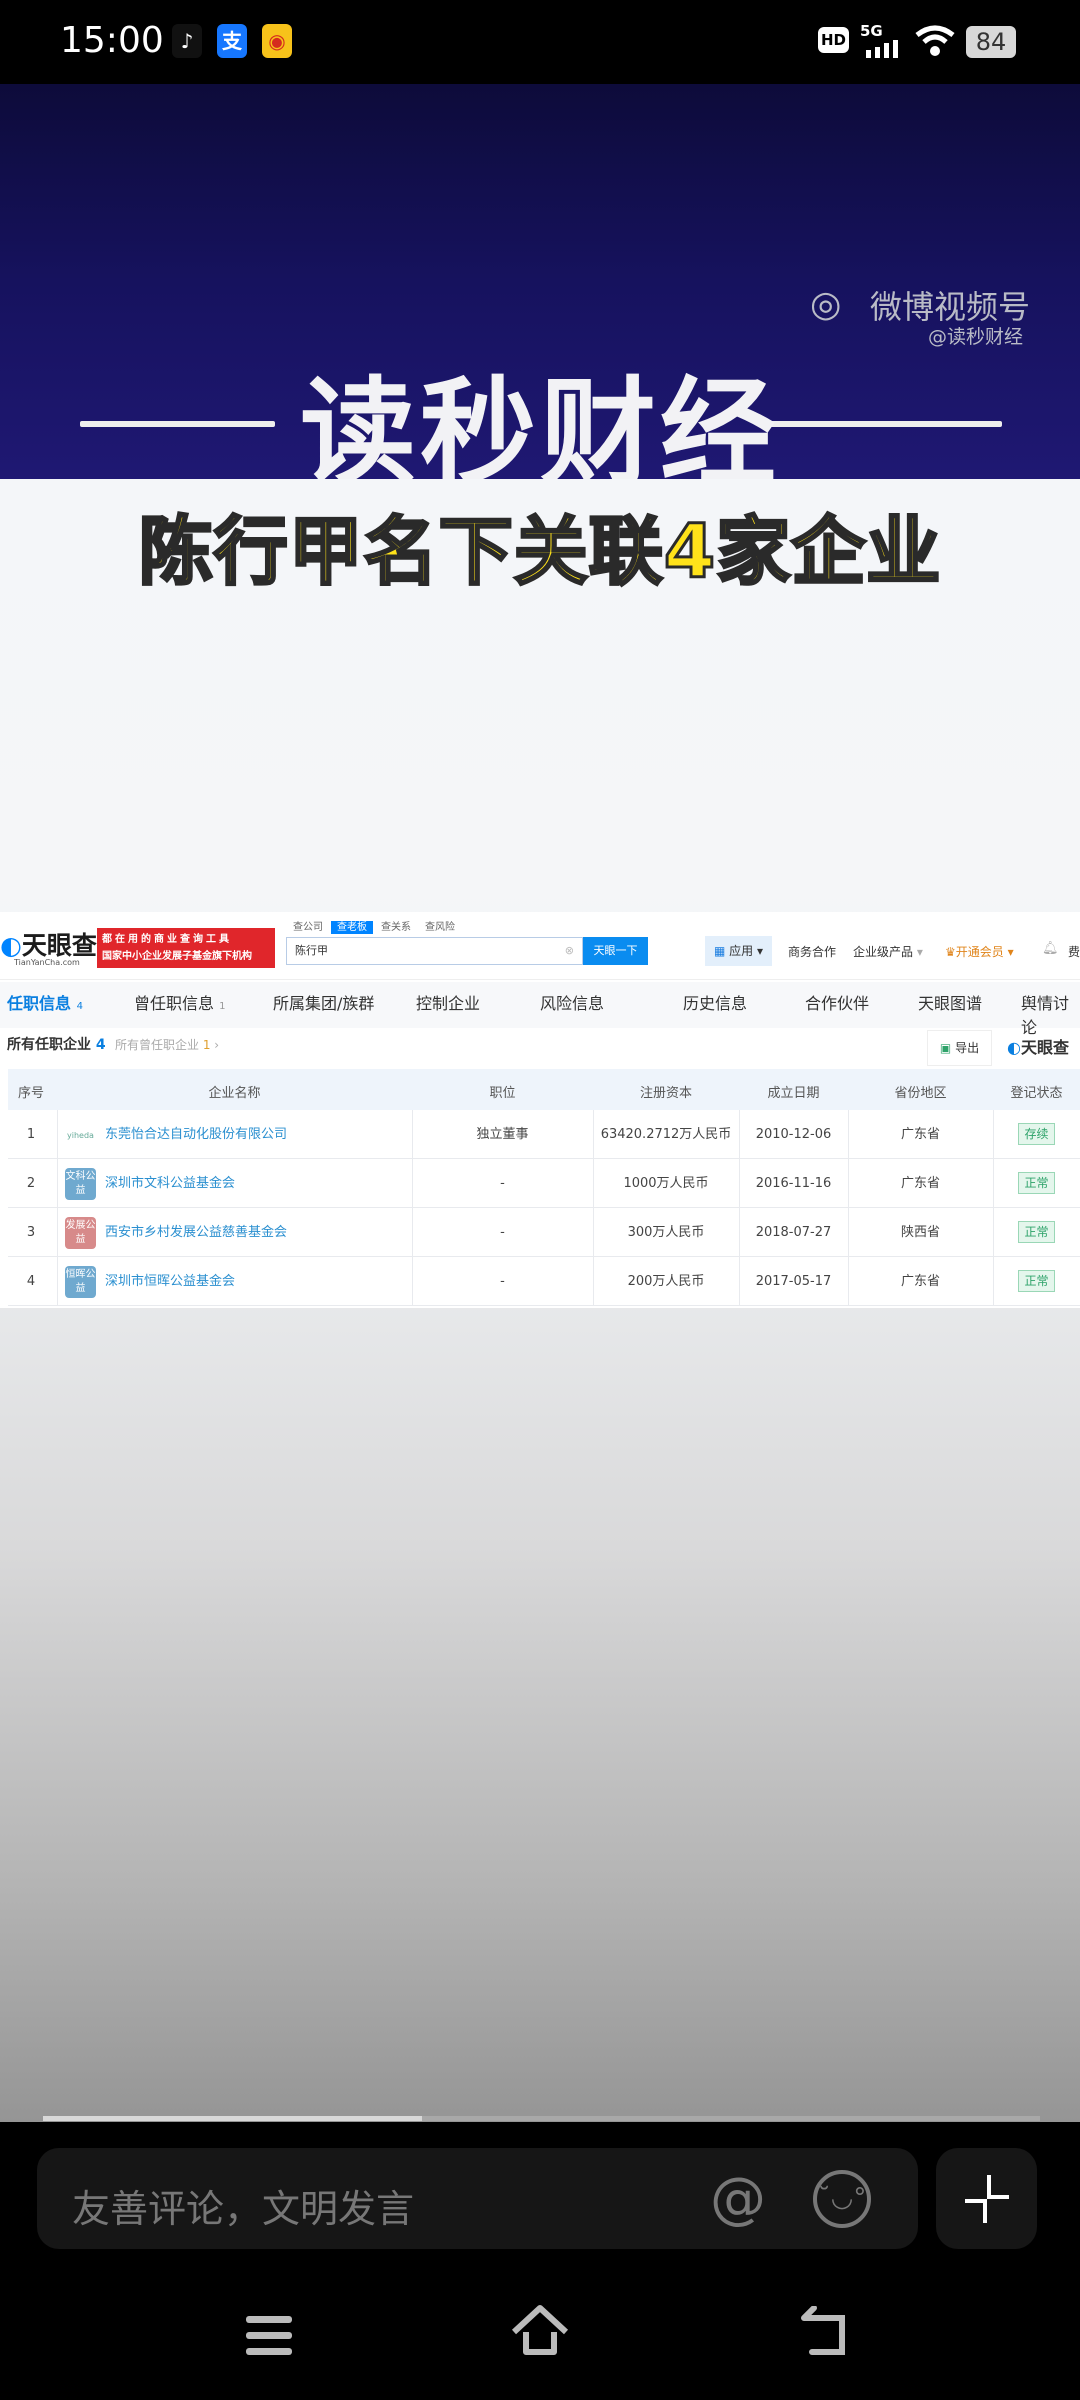 The width and height of the screenshot is (1080, 2400). What do you see at coordinates (234, 1093) in the screenshot?
I see `col-name: 企业名称` at bounding box center [234, 1093].